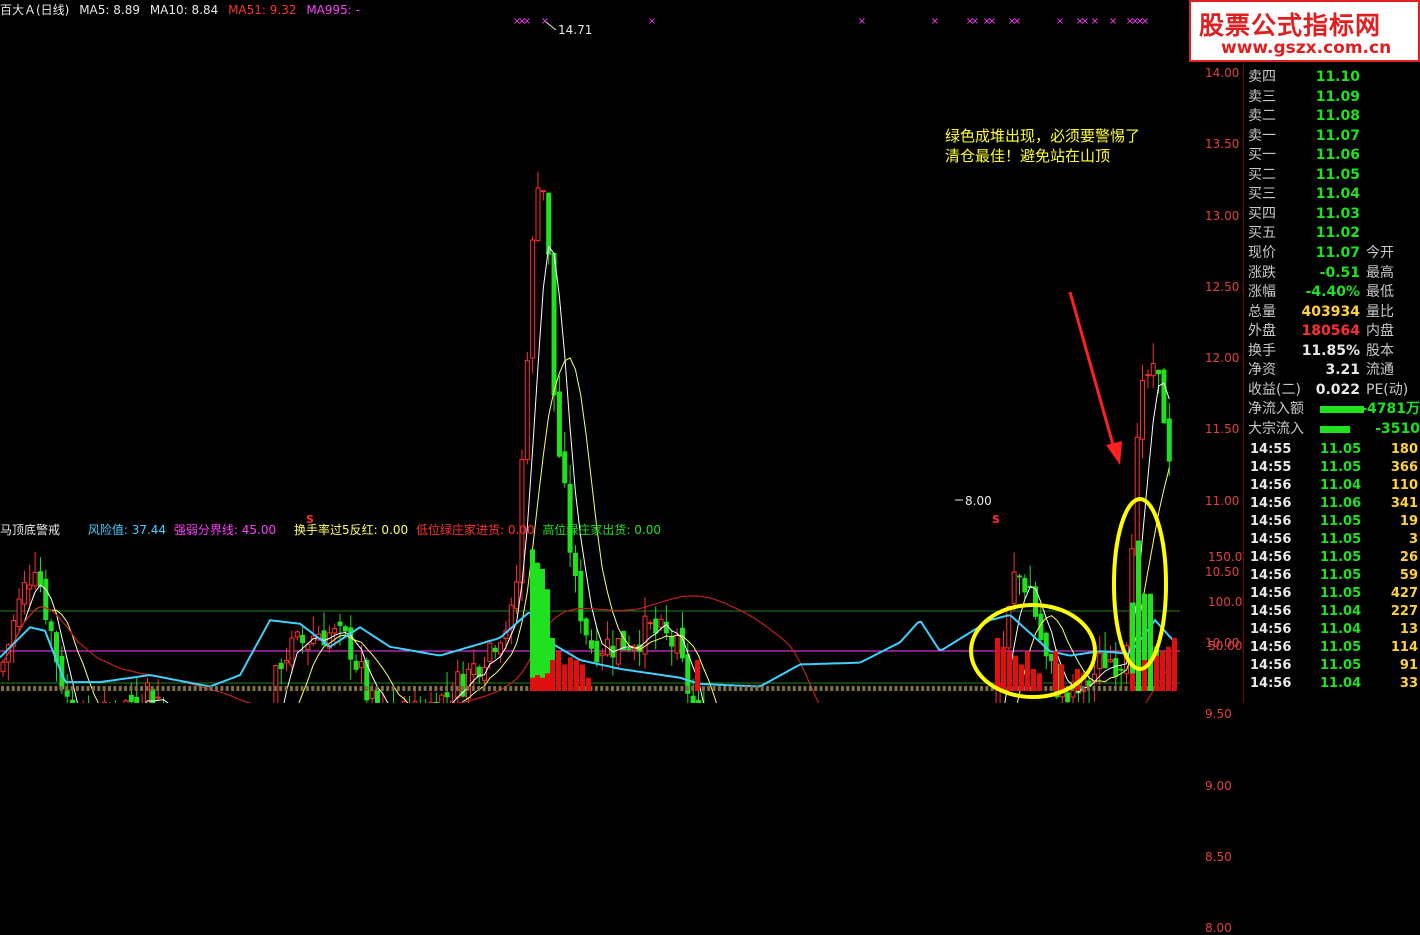  Describe the element at coordinates (1334, 684) in the screenshot. I see `tick-row: 14:56 11.04 33` at that location.